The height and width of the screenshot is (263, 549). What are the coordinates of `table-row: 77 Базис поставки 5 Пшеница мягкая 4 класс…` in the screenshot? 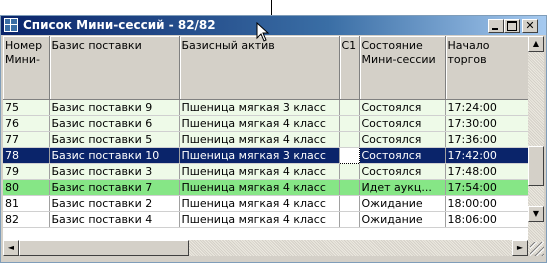 It's located at (265, 139).